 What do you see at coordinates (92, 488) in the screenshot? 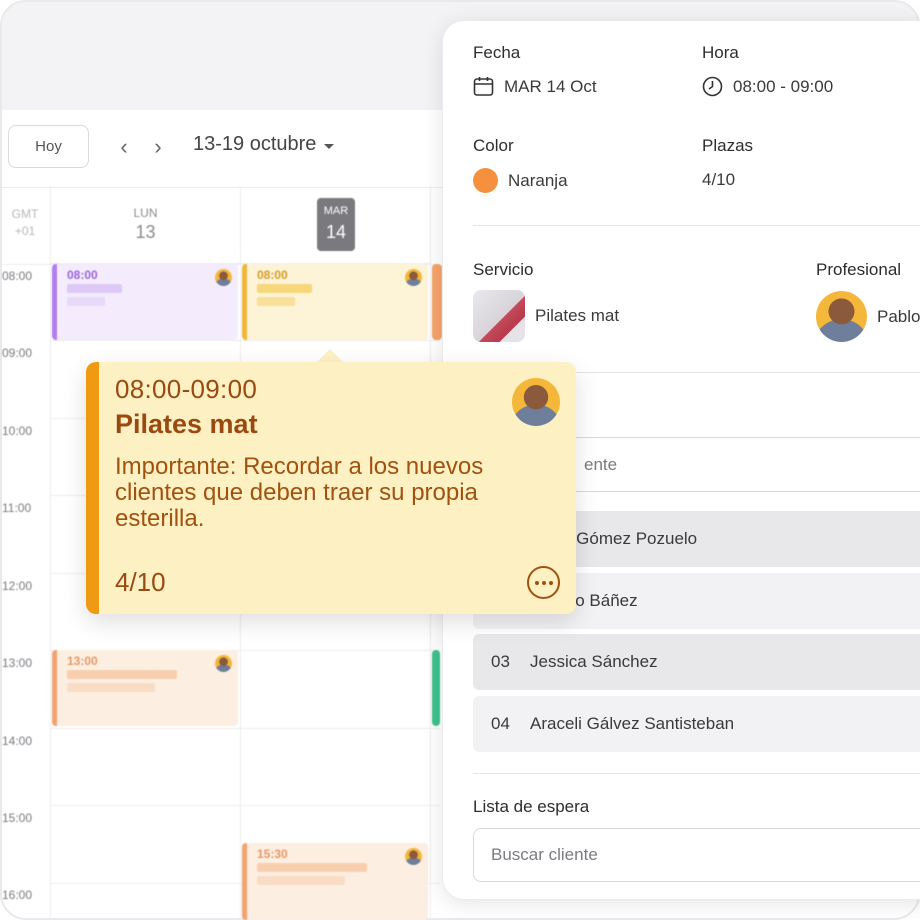
I see `tooltip-accent-bar` at bounding box center [92, 488].